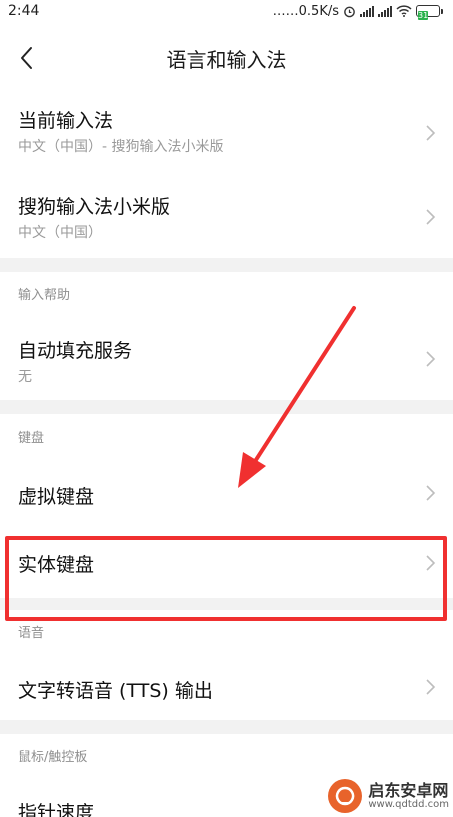 This screenshot has width=453, height=817. I want to click on section-label: 鼠标/触控板, so click(53, 757).